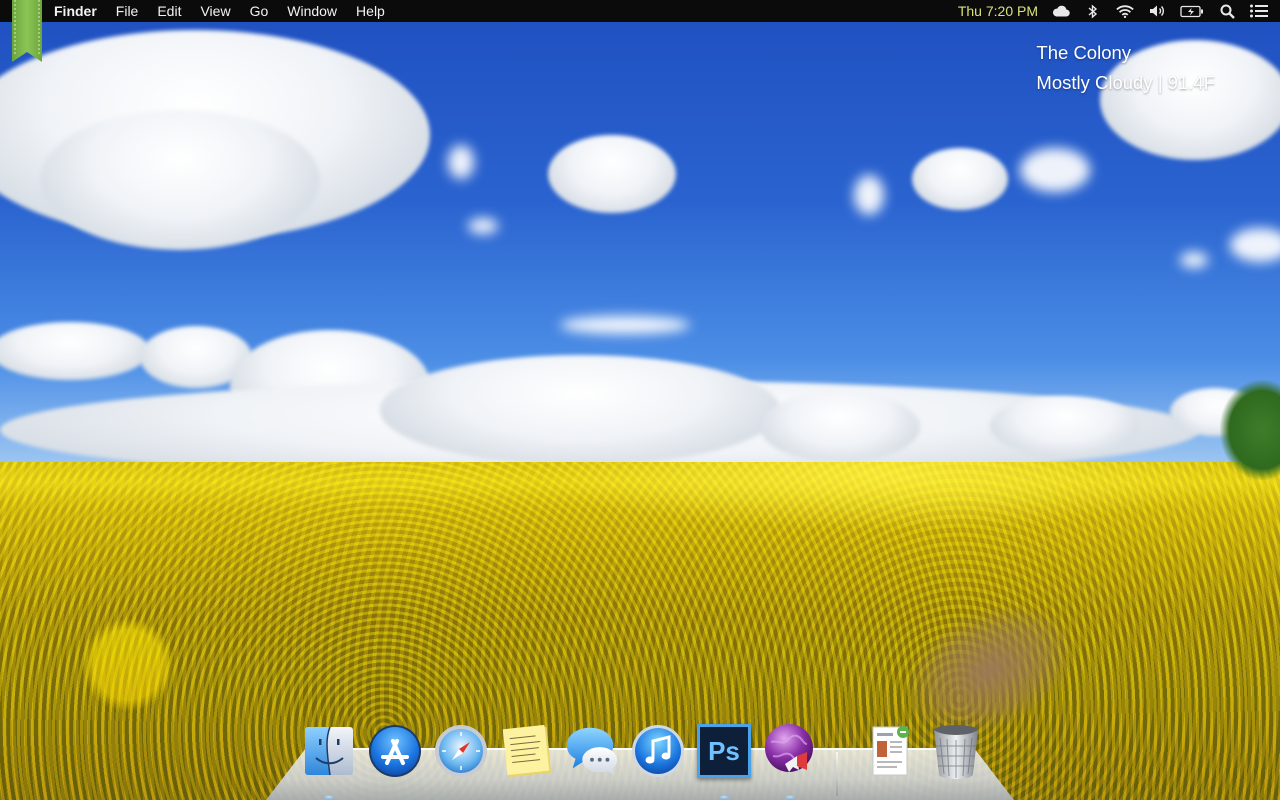  I want to click on menu-file: File, so click(127, 11).